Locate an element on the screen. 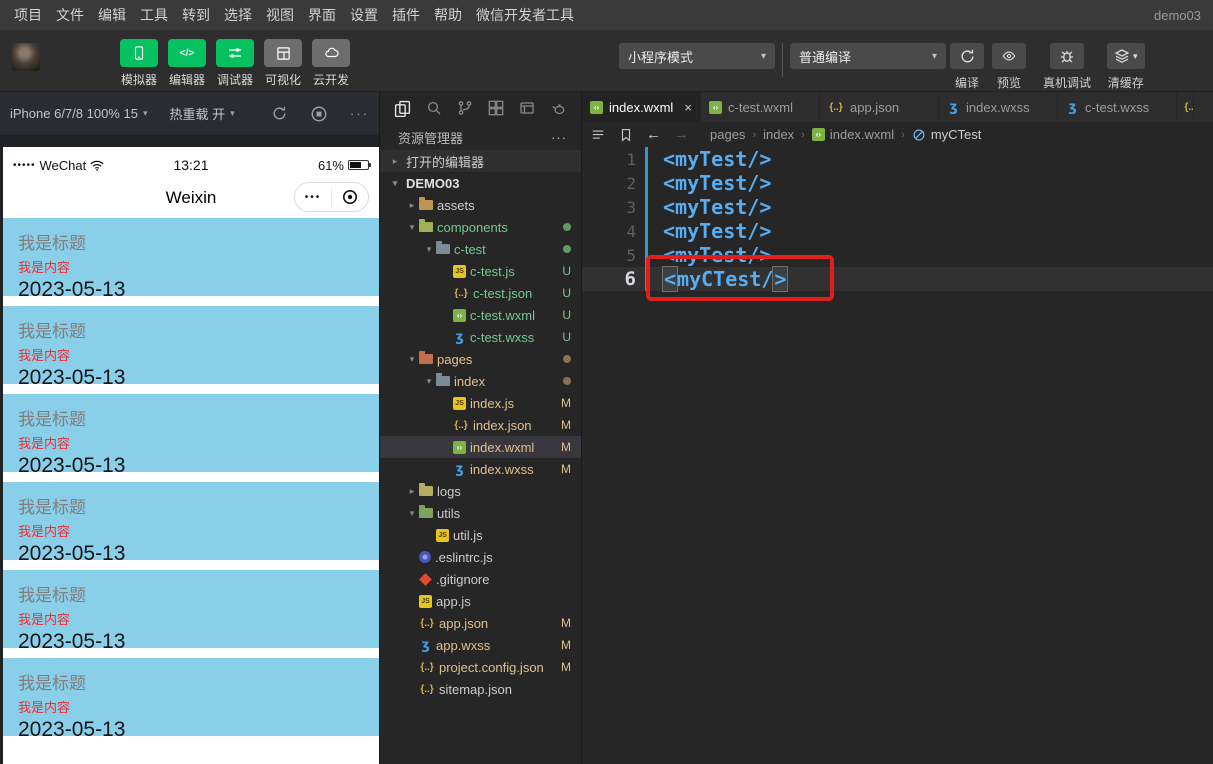 The image size is (1213, 764). tree-item-c-test.json: {..} c-test.json U is located at coordinates (480, 293).